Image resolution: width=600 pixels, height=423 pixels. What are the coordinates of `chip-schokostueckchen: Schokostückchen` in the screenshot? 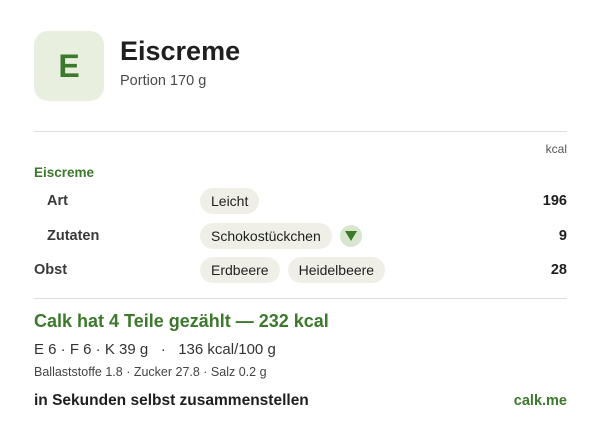 It's located at (266, 236).